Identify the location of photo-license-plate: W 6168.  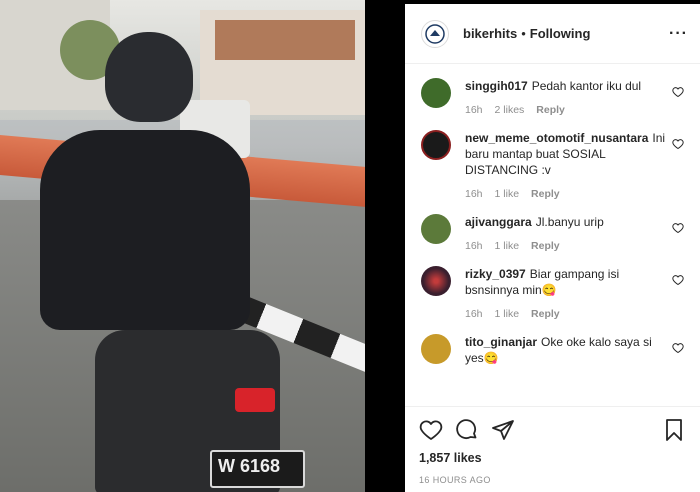
(257, 469).